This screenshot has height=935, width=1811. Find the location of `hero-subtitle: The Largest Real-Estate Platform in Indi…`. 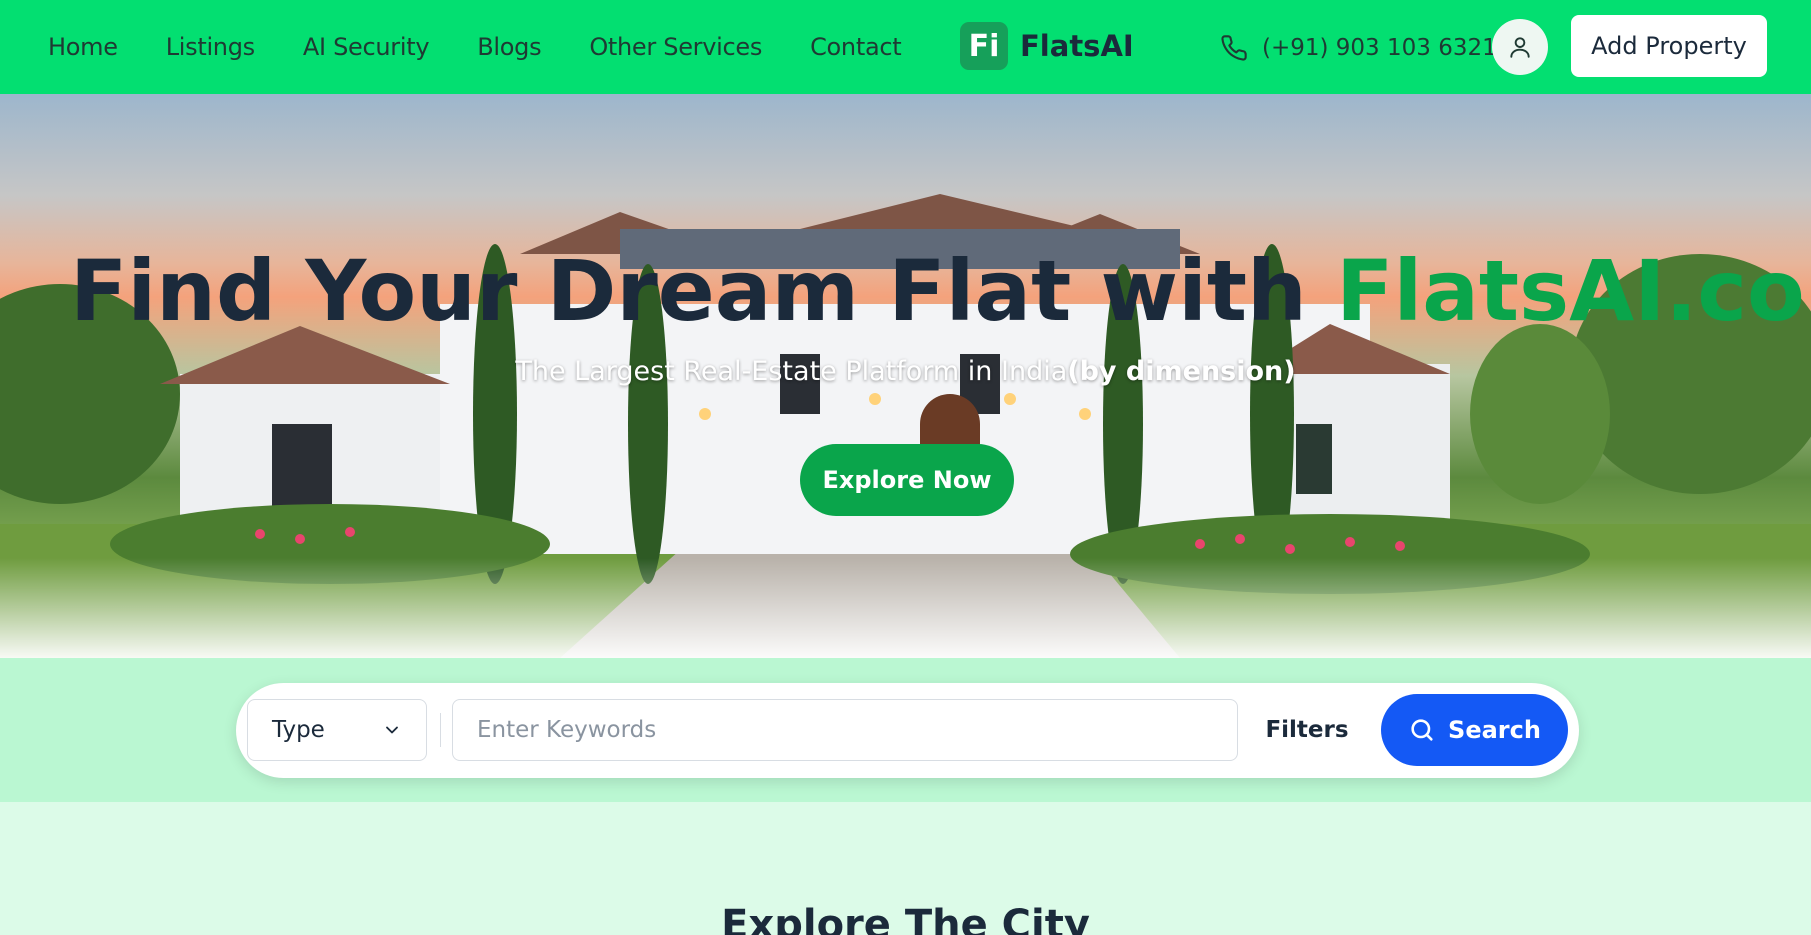

hero-subtitle: The Largest Real-Estate Platform in Indi… is located at coordinates (905, 371).